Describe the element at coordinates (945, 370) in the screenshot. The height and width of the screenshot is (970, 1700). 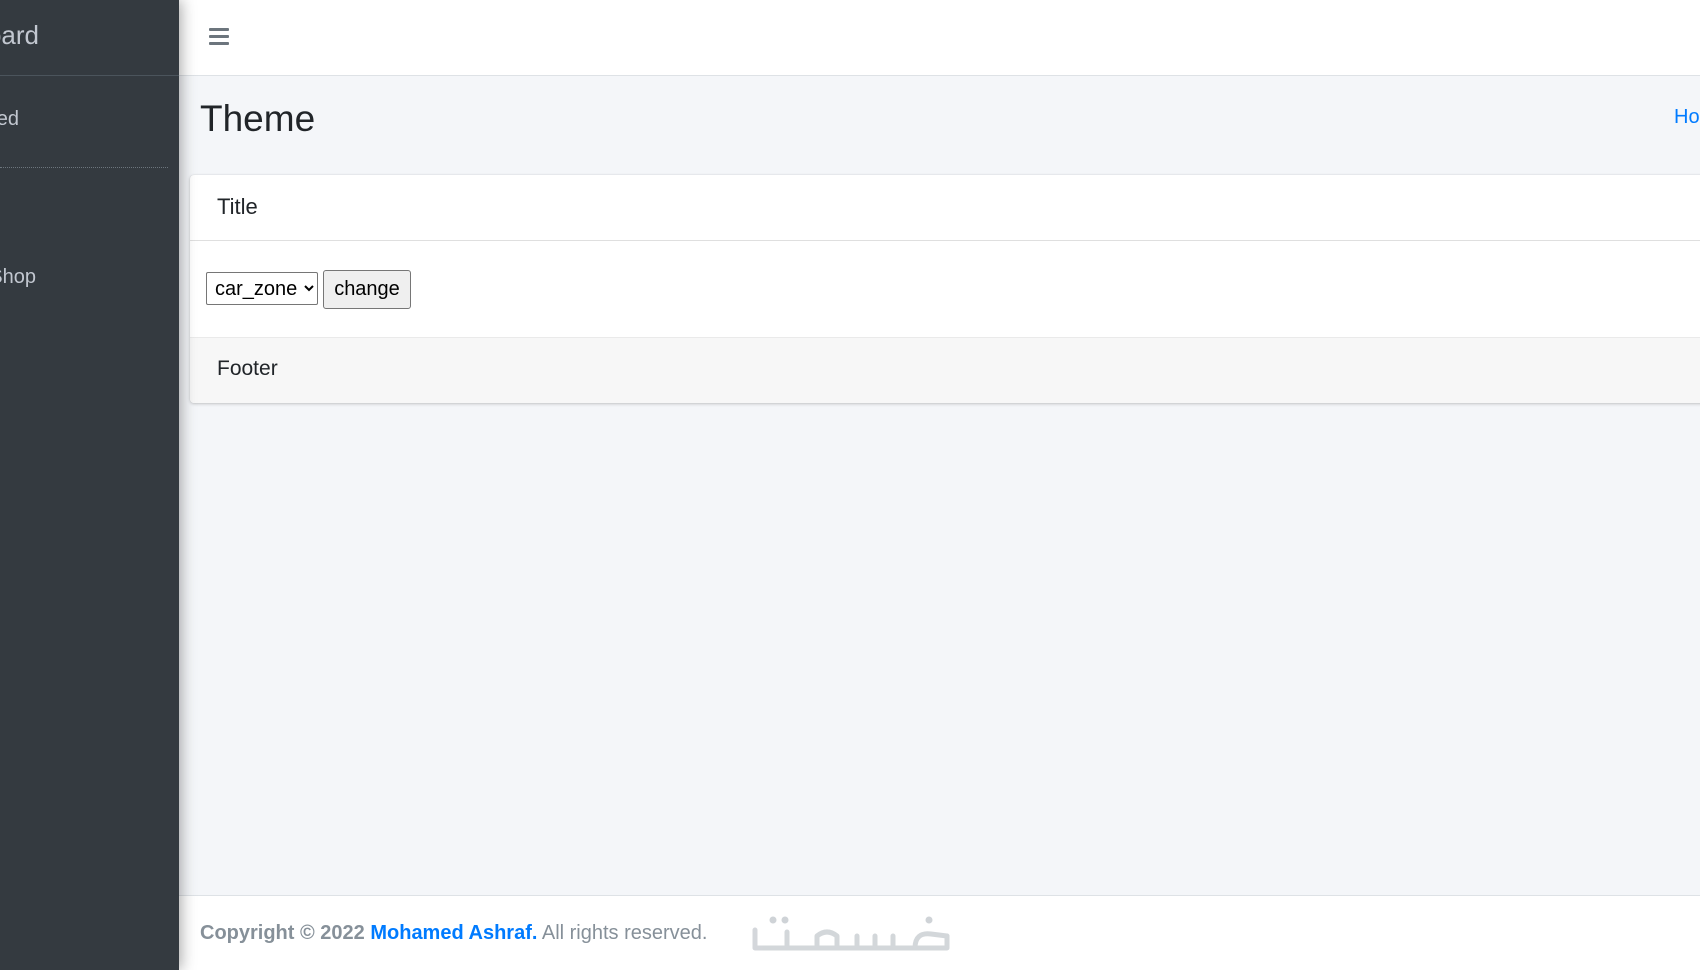
I see `card-footer: Footer` at that location.